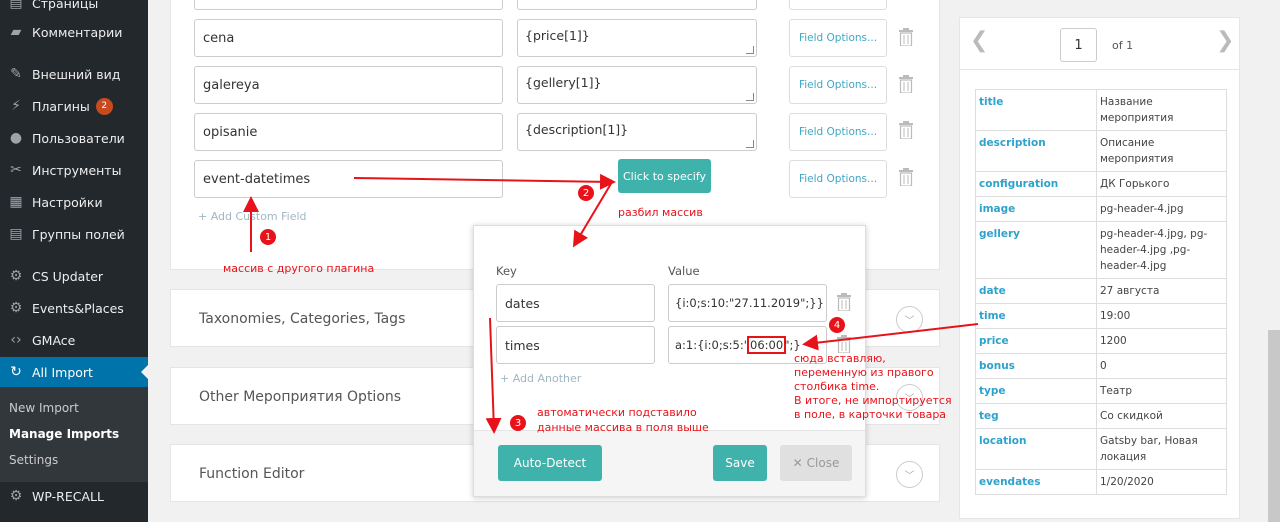  Describe the element at coordinates (660, 212) in the screenshot. I see `annotation-text-2: разбил массив` at that location.